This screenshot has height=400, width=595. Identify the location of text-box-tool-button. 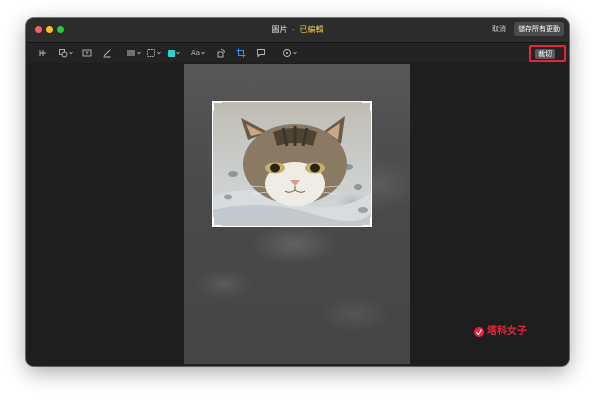
(87, 53).